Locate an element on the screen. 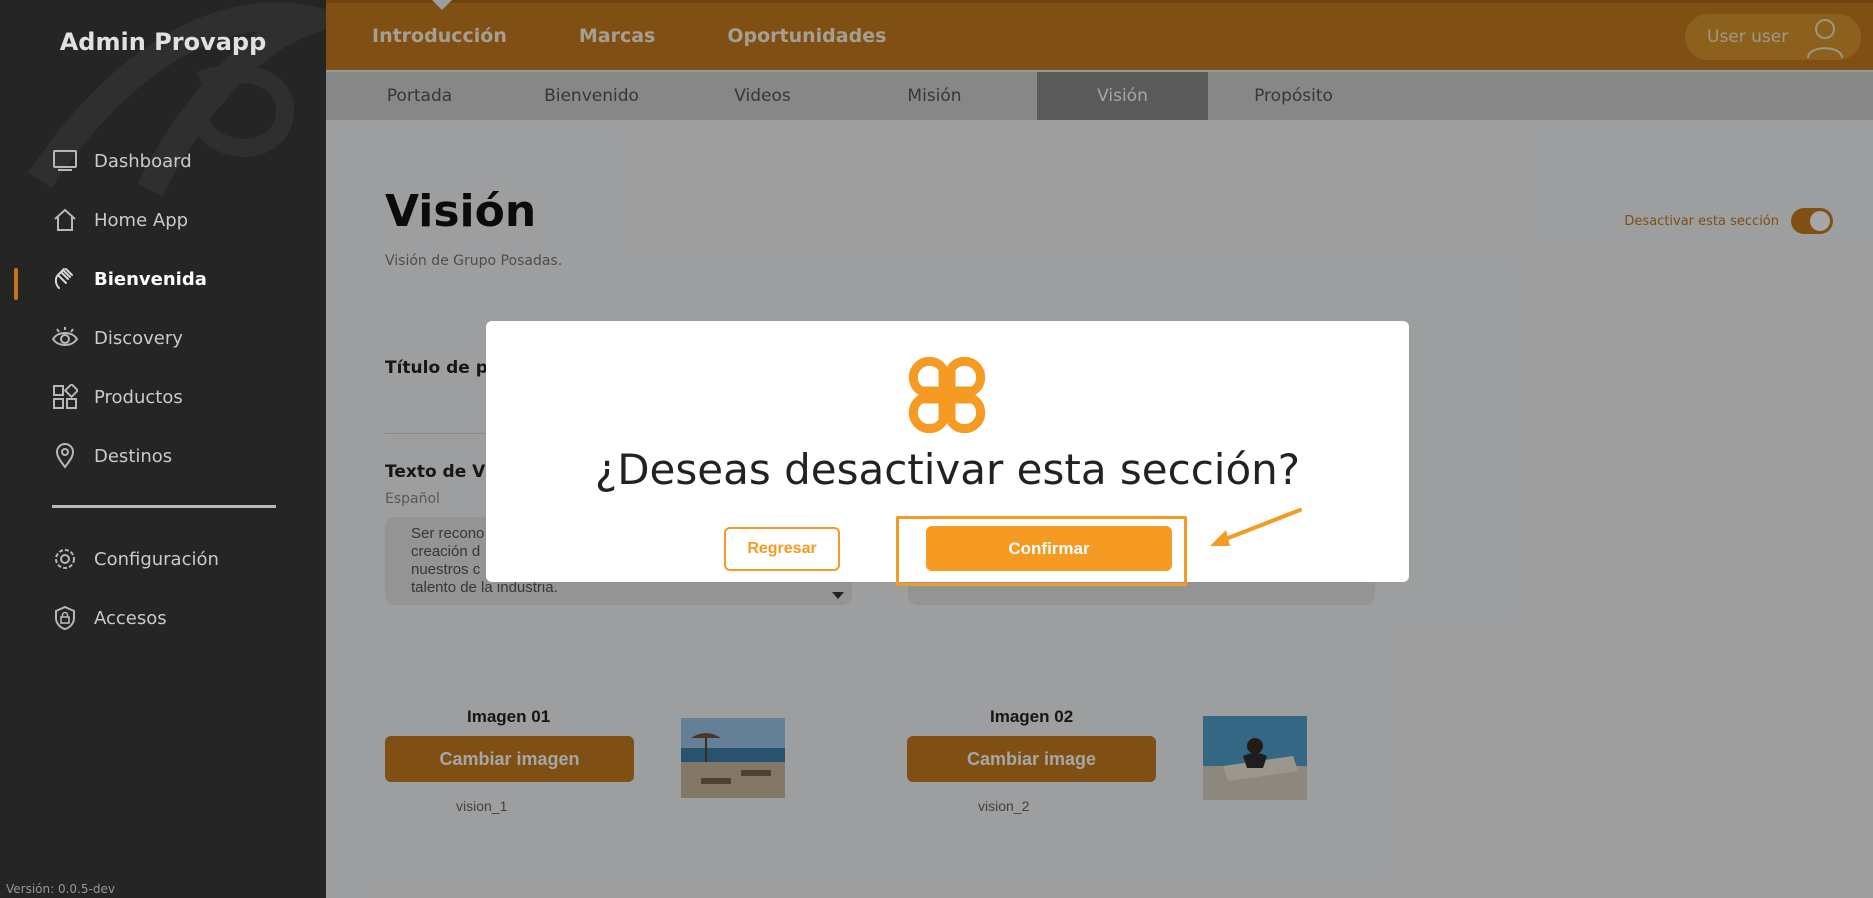 This screenshot has width=1873, height=898. clover-logo-icon is located at coordinates (947, 395).